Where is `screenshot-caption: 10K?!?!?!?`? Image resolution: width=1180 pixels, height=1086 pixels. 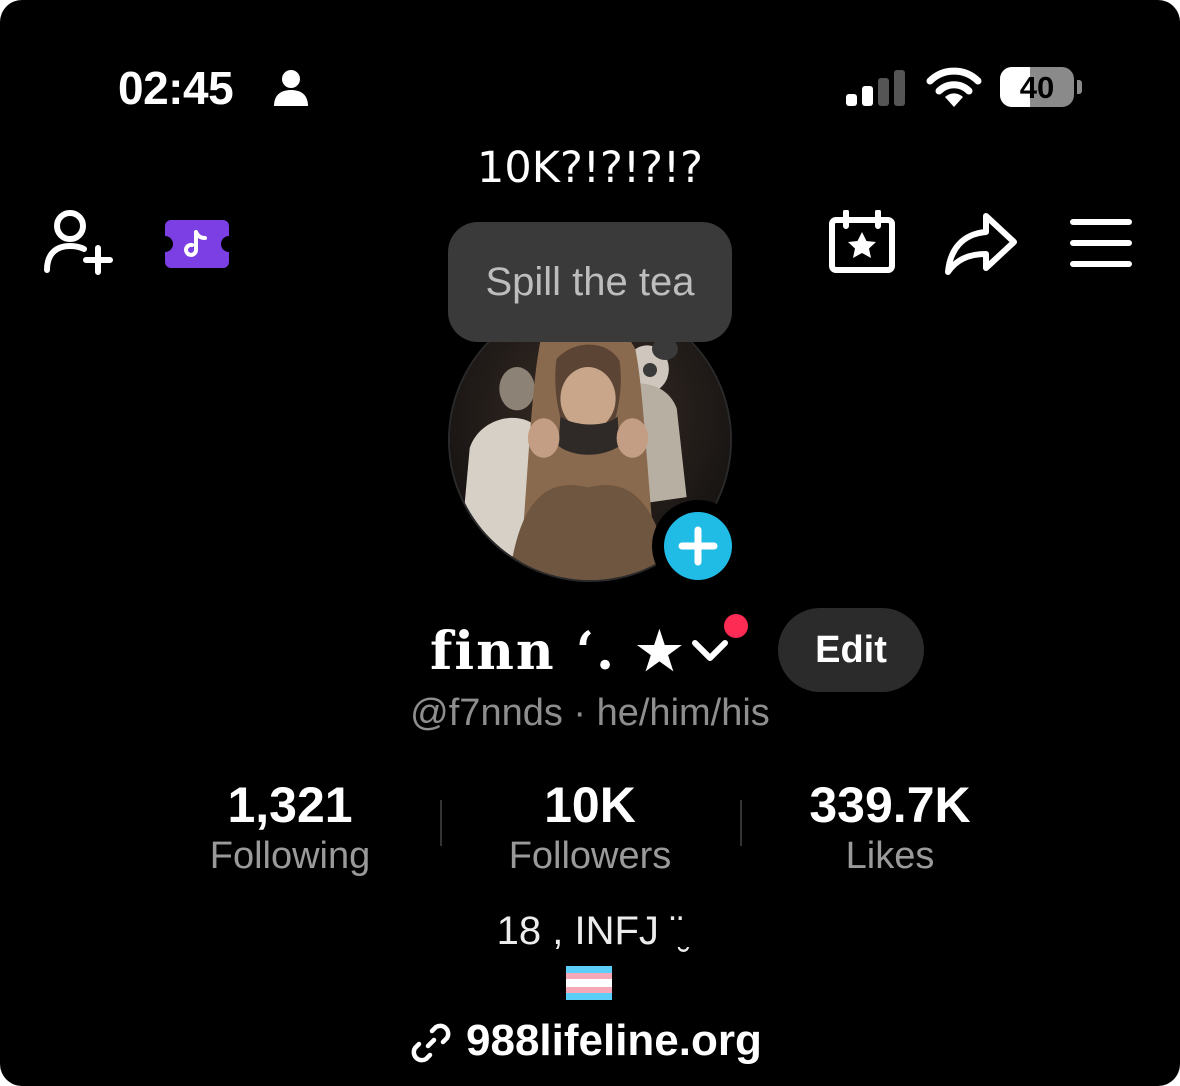
screenshot-caption: 10K?!?!?!? is located at coordinates (590, 168).